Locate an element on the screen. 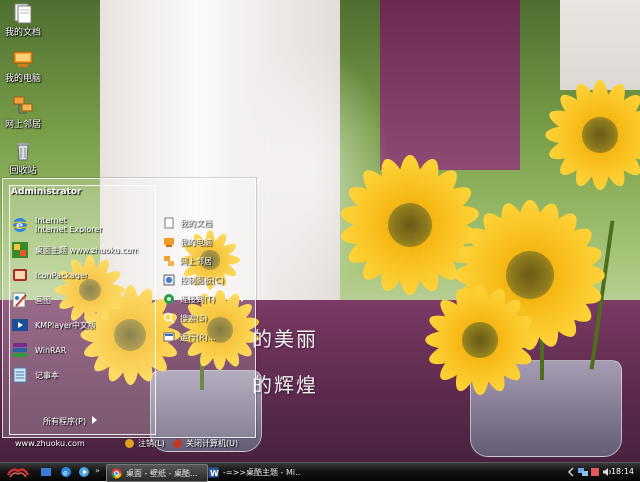 This screenshot has width=640, height=482. place-search: 搜索(S) is located at coordinates (208, 318).